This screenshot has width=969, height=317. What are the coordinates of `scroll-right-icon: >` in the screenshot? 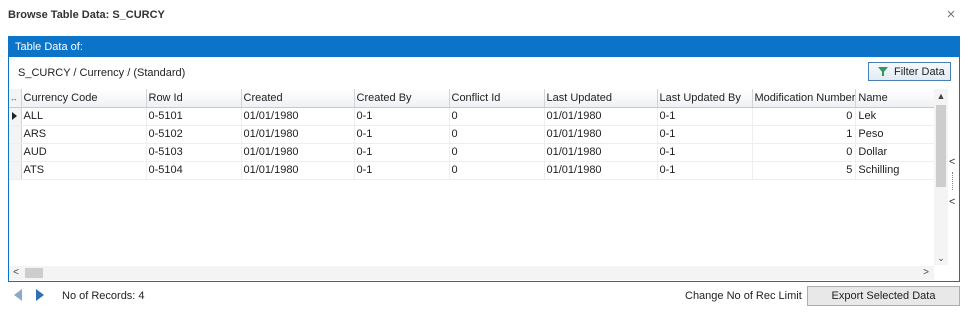 It's located at (926, 273).